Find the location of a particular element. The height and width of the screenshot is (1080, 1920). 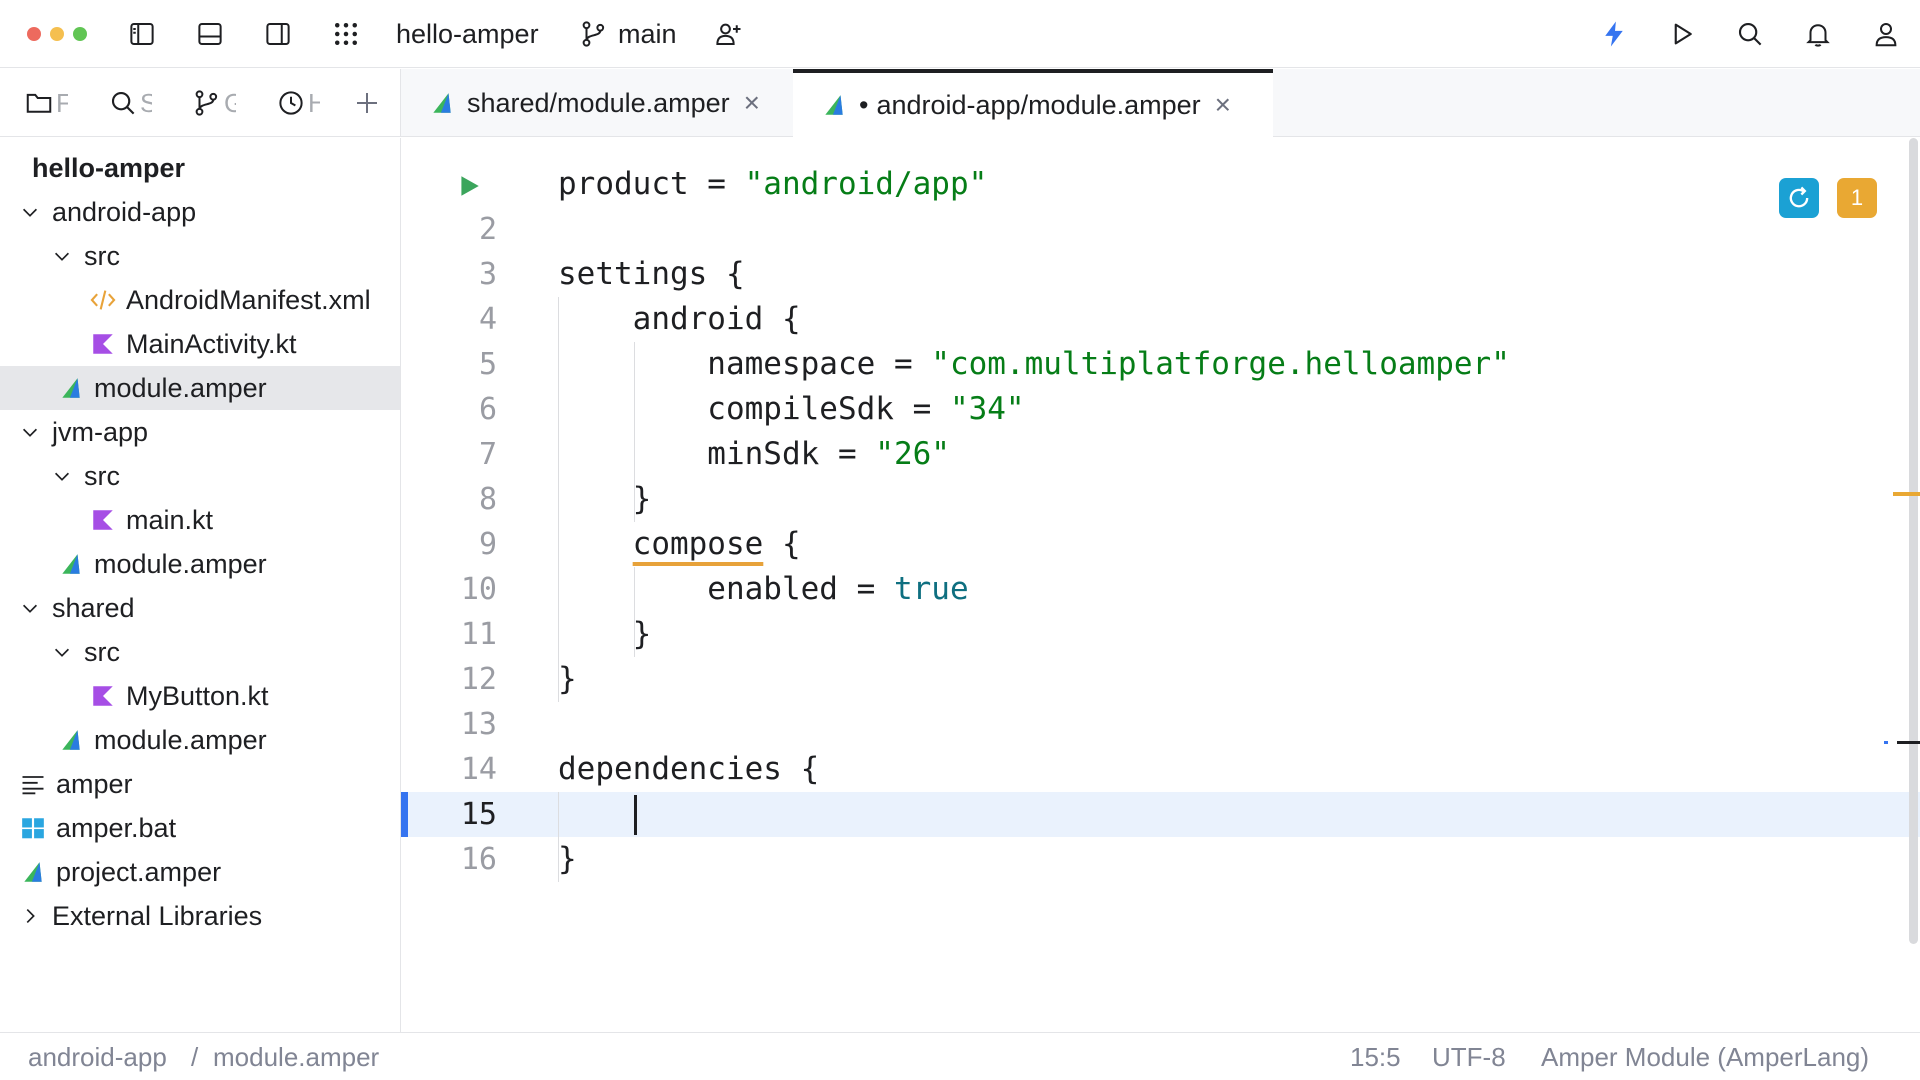

window-maximize-button is located at coordinates (80, 34).